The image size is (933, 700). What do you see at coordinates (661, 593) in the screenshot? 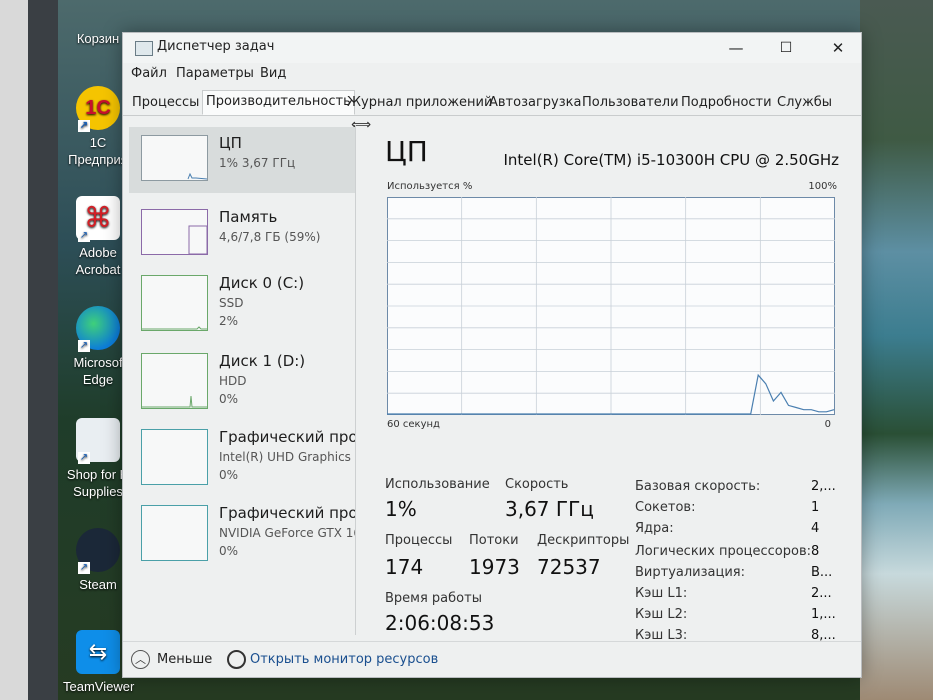
I see `spec-l1-label: Кэш L1:` at bounding box center [661, 593].